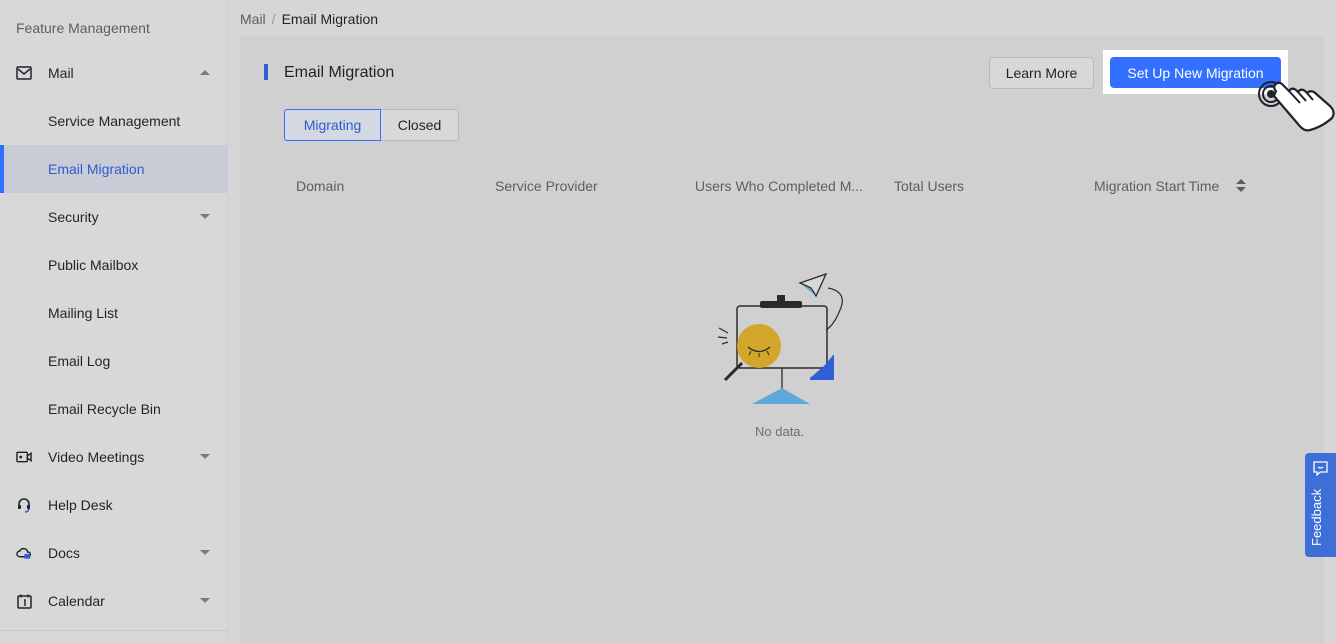  I want to click on sidebar-item-video-meetings: Video Meetings, so click(114, 457).